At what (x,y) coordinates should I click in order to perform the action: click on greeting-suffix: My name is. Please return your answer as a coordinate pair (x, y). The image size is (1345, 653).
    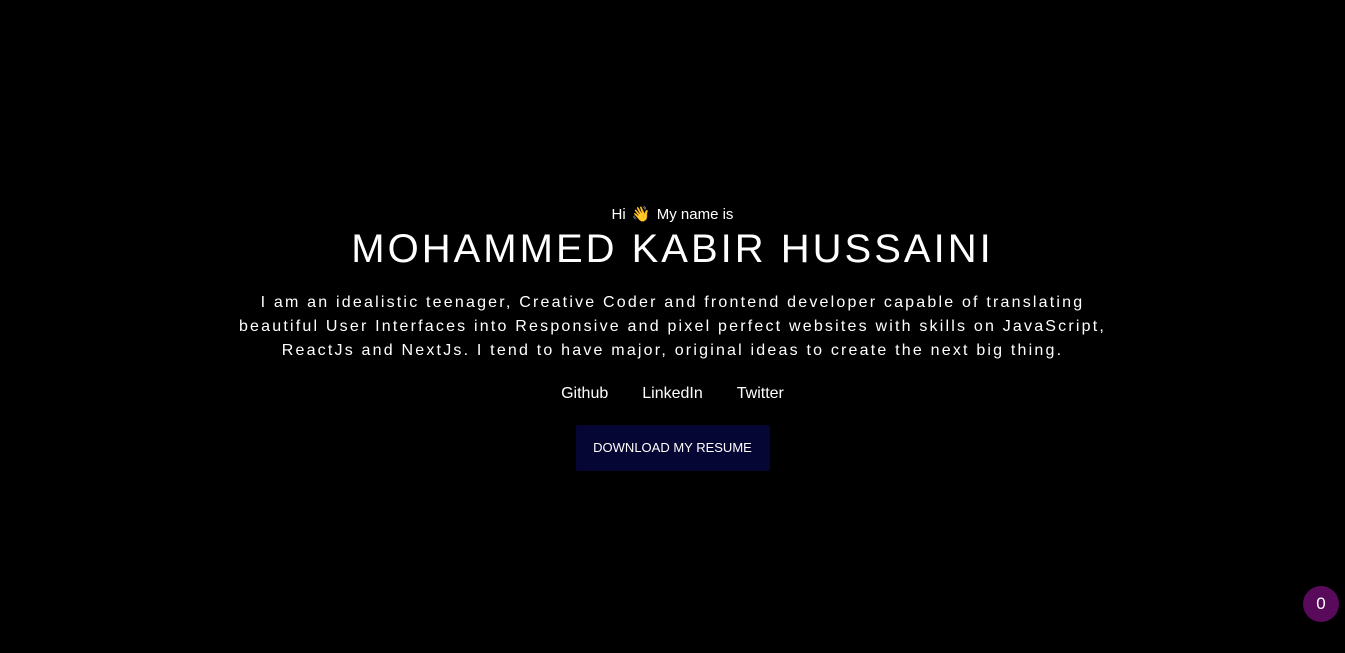
    Looking at the image, I should click on (695, 214).